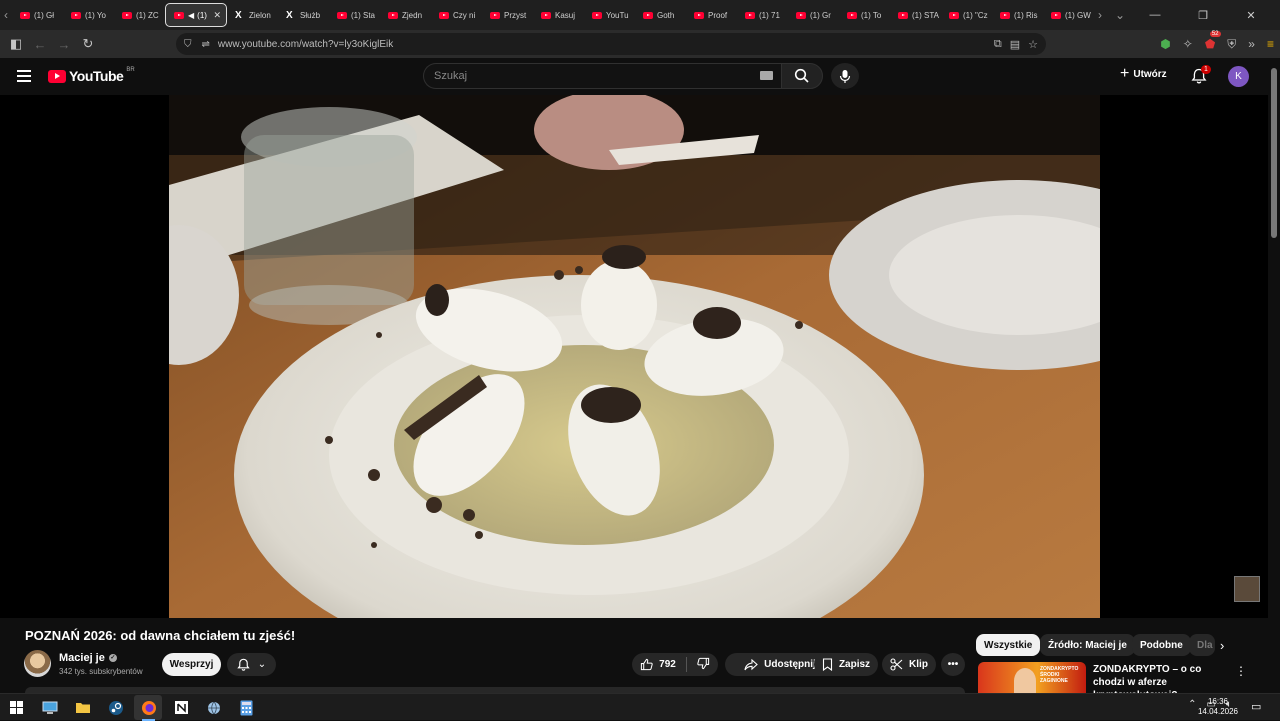 The height and width of the screenshot is (721, 1280). What do you see at coordinates (217, 15) in the screenshot?
I see `close-tab-icon: ✕` at bounding box center [217, 15].